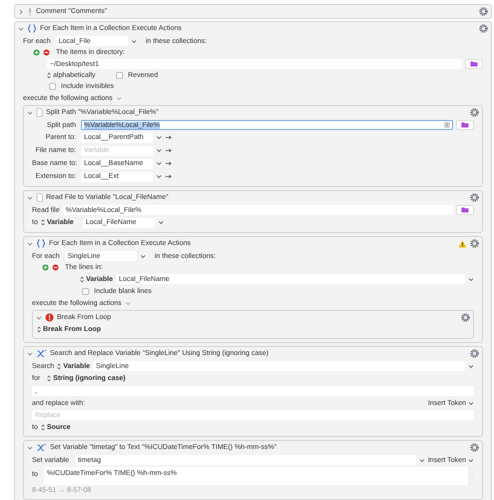  What do you see at coordinates (49, 317) in the screenshot?
I see `exclamation-icon` at bounding box center [49, 317].